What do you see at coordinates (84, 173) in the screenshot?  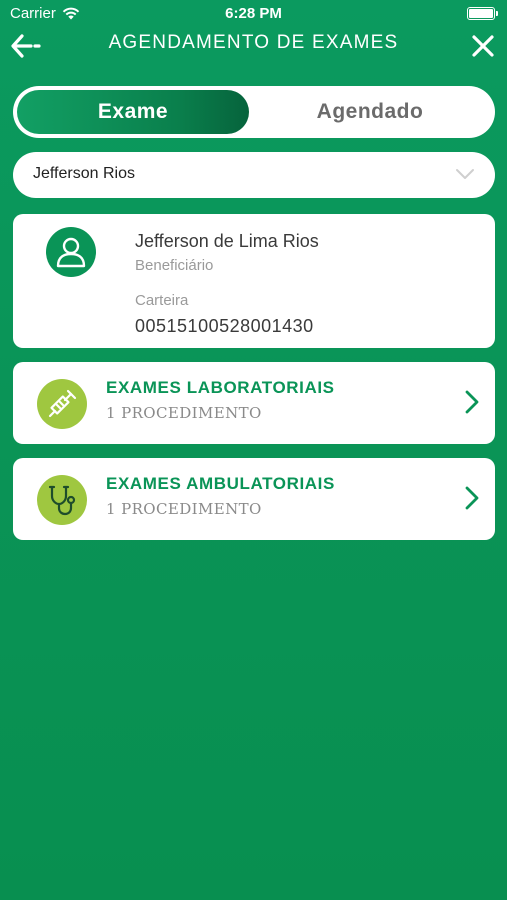 I see `beneficiary-select-value: Jefferson Rios` at bounding box center [84, 173].